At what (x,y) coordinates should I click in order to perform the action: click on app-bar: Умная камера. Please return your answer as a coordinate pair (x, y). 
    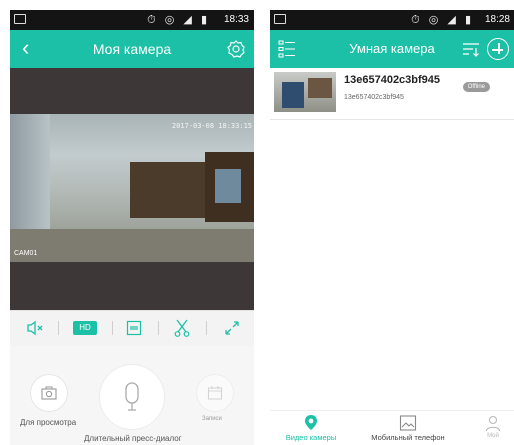
    Looking at the image, I should click on (392, 49).